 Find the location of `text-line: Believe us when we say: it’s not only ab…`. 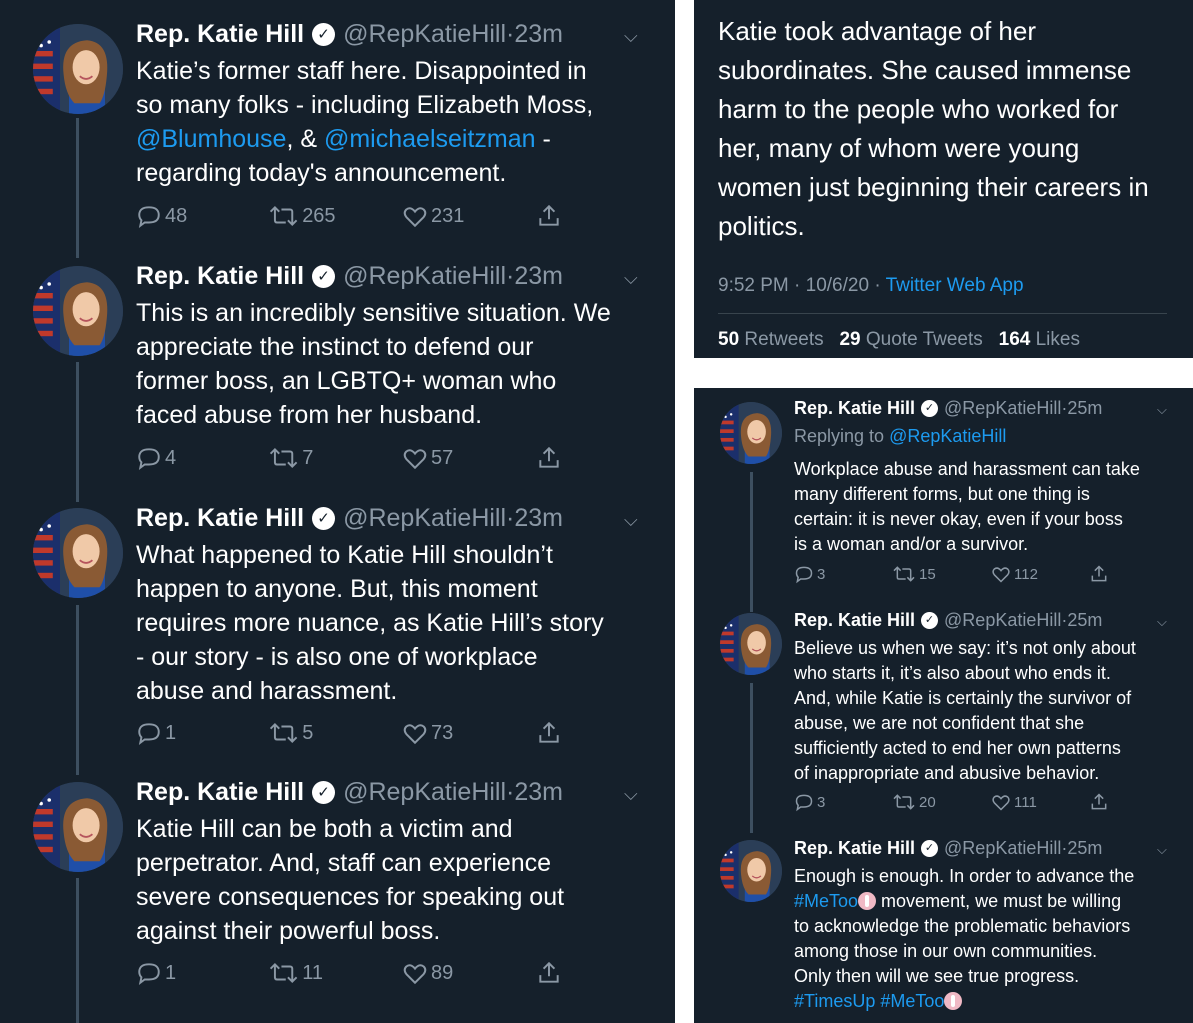

text-line: Believe us when we say: it’s not only ab… is located at coordinates (965, 648).